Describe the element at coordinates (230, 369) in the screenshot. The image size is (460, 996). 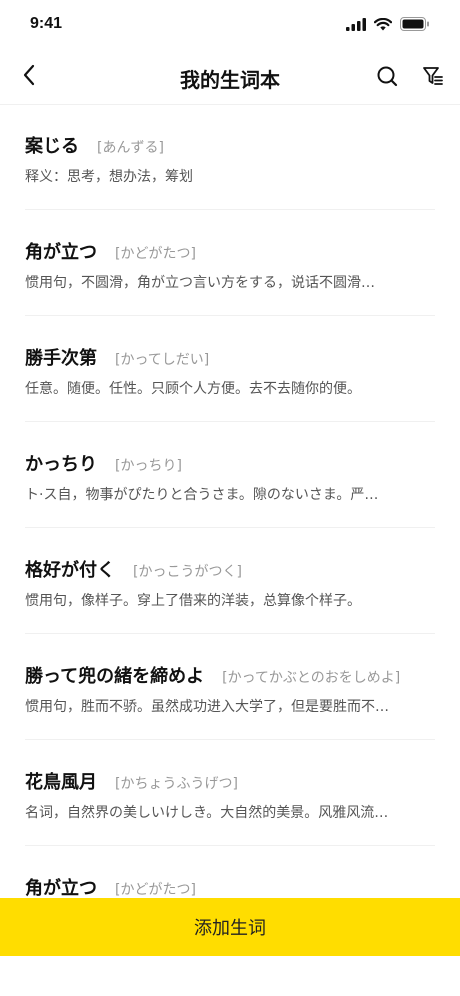
I see `word-list-item: 勝手次第 [かってしだい] 任意。随便。任性。只顾个人方便。去不去随你的便。` at that location.